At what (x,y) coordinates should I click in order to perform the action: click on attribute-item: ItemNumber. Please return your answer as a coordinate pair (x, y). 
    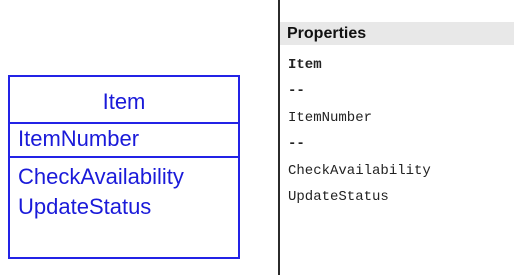
    Looking at the image, I should click on (79, 138).